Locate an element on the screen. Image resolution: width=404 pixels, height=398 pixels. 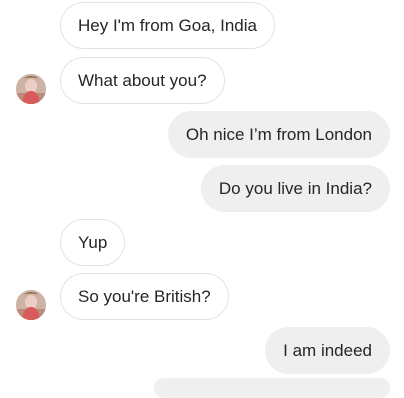
message-bubble-outgoing: I am indeed is located at coordinates (327, 350).